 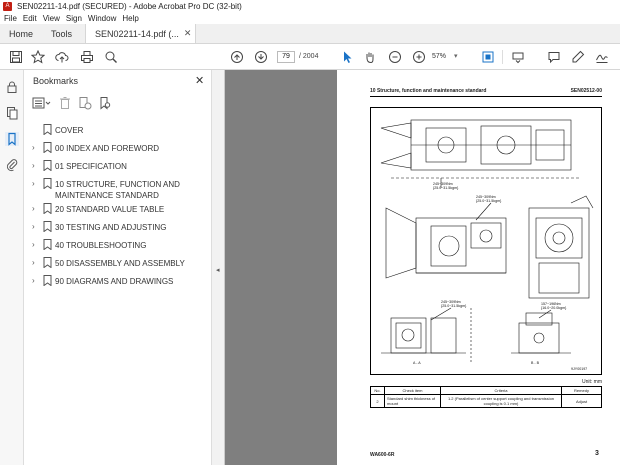 What do you see at coordinates (12, 165) in the screenshot?
I see `attachments-icon` at bounding box center [12, 165].